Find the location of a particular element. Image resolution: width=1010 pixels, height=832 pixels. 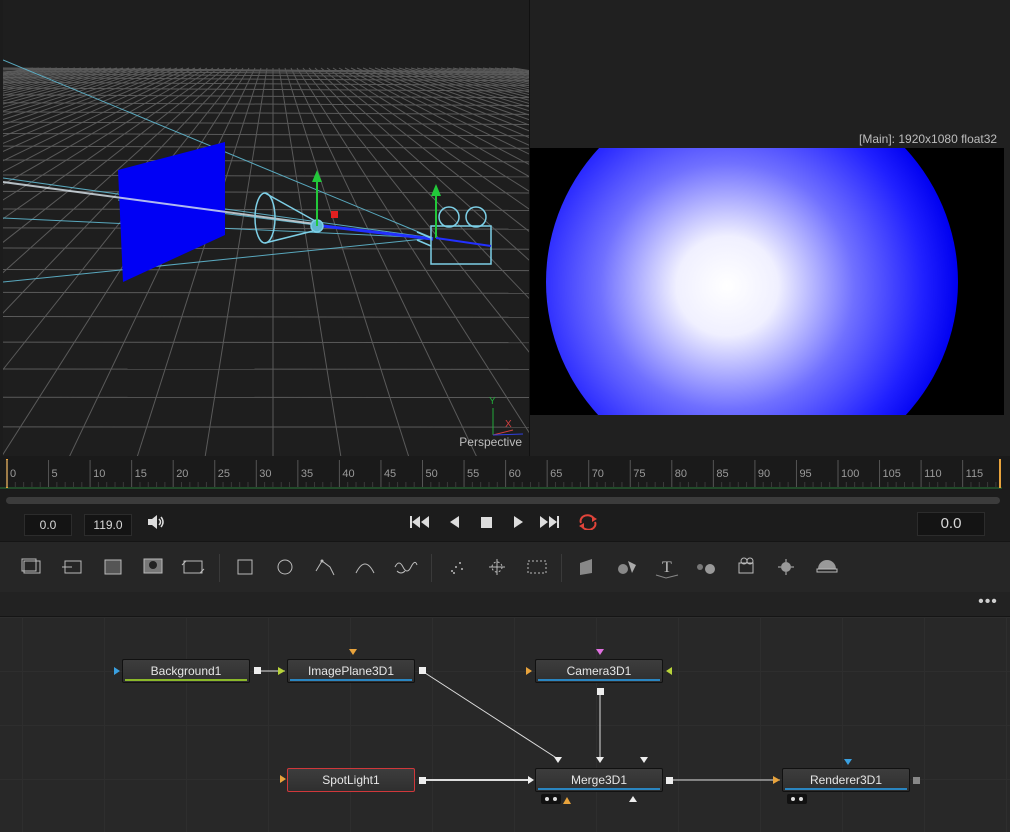

timeline-tick-label: 85 is located at coordinates (722, 474).